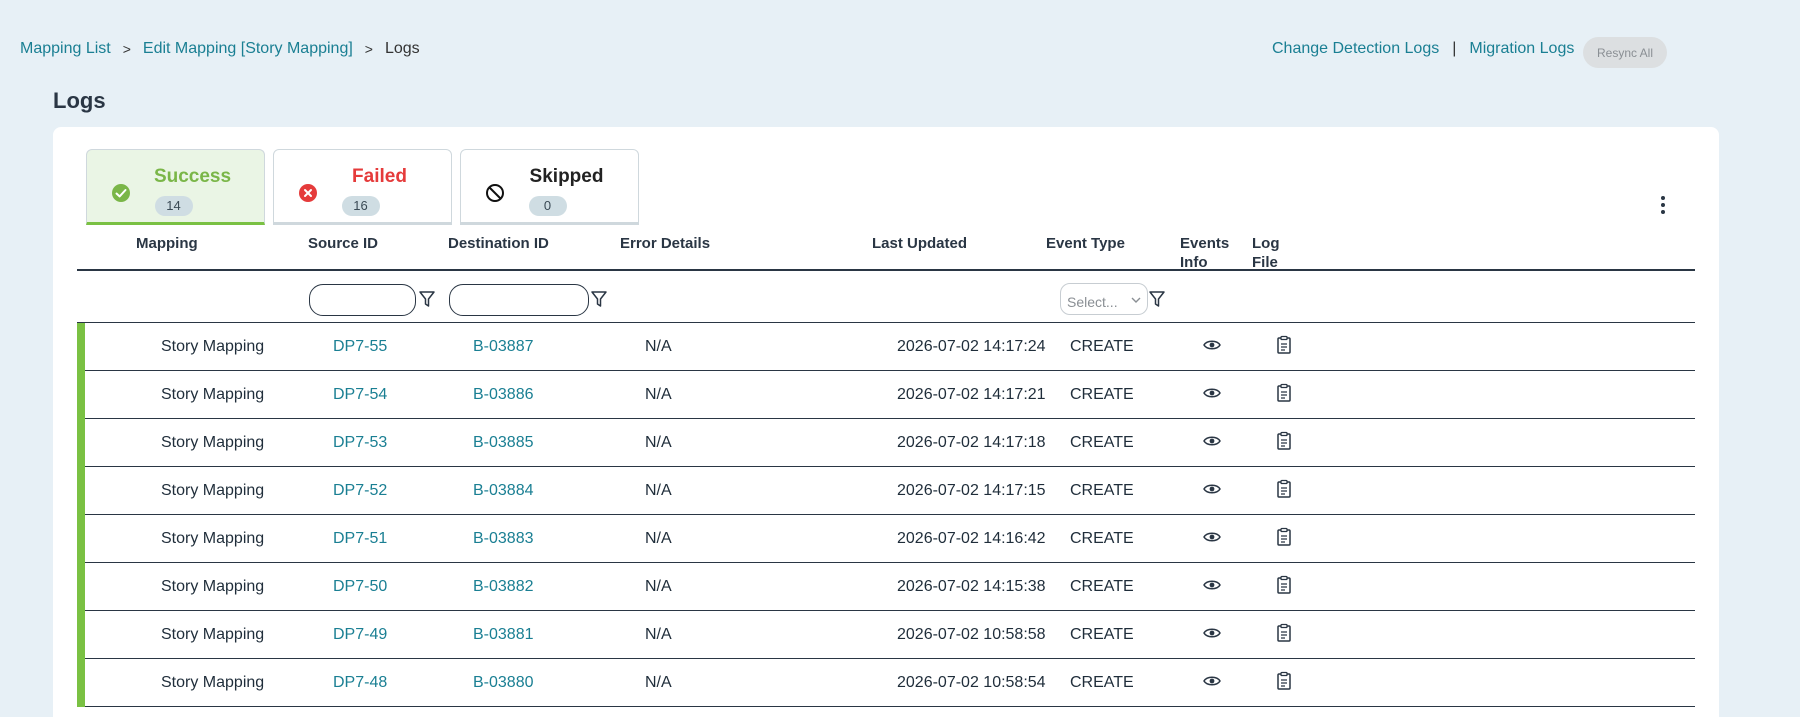 This screenshot has height=717, width=1800. I want to click on tab-skipped-label: Skipped, so click(566, 176).